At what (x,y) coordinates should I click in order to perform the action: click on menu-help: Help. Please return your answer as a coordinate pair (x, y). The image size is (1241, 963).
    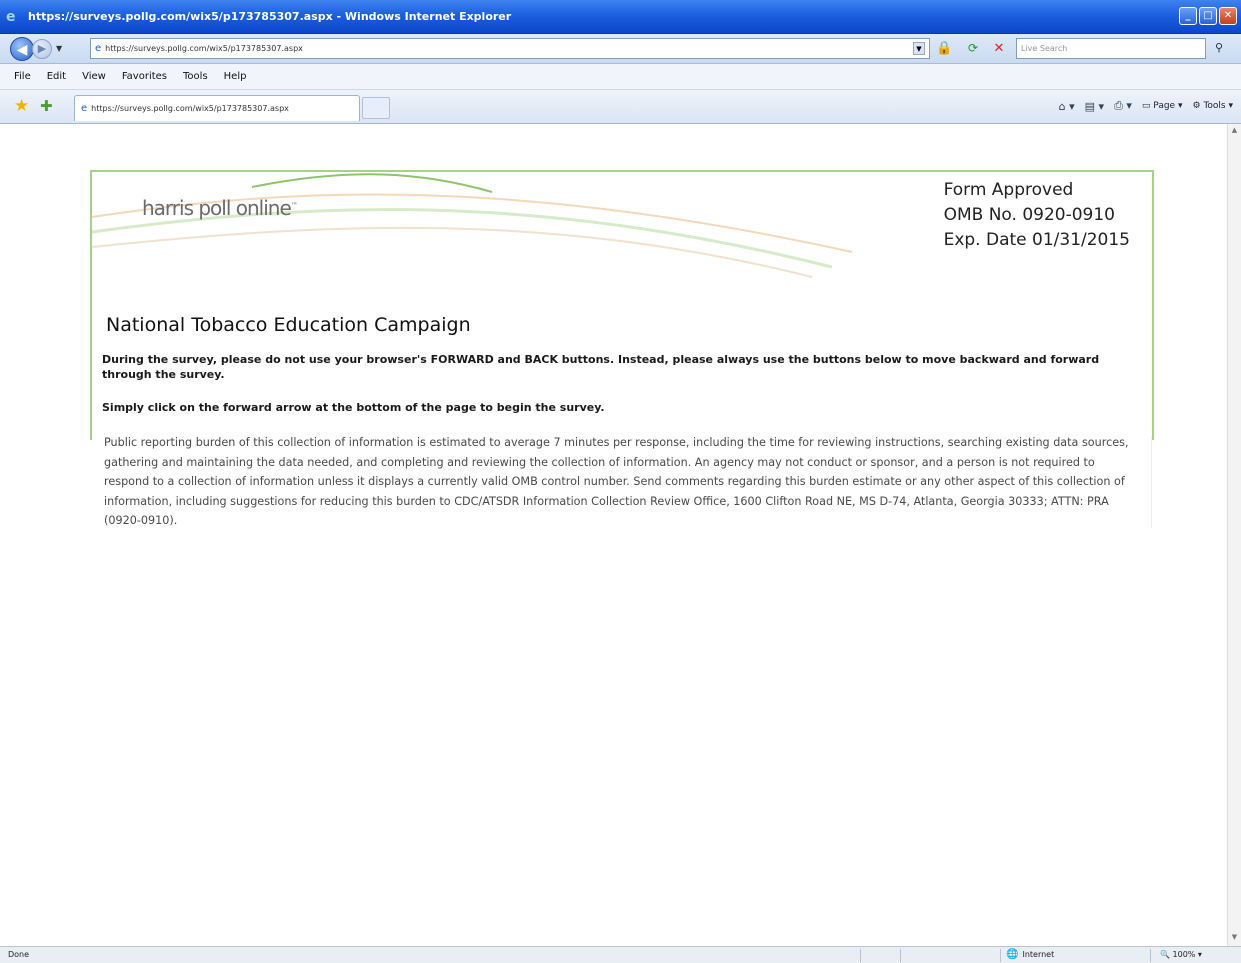
    Looking at the image, I should click on (235, 76).